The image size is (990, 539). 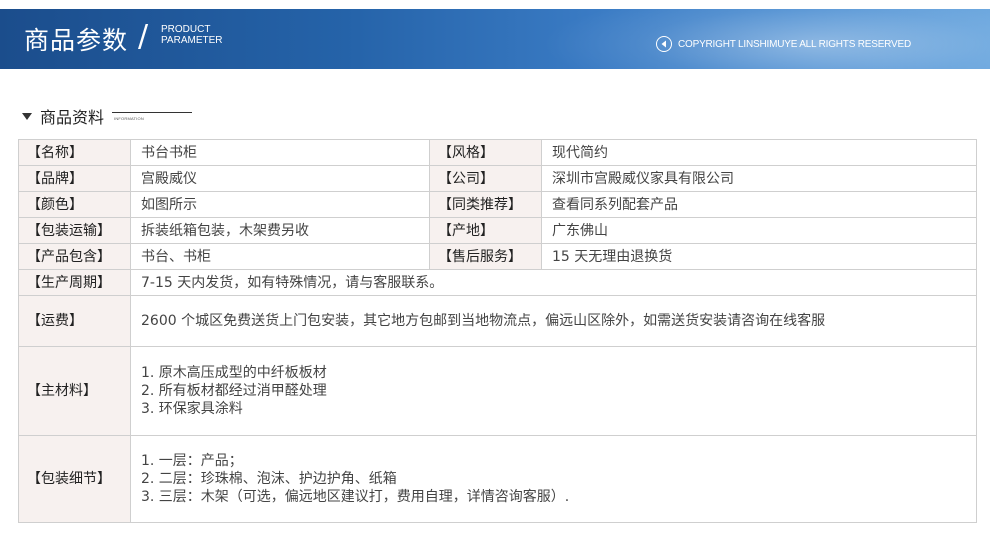 I want to click on list-item: 2. 所有板材都经过消甲醛处理, so click(x=234, y=391).